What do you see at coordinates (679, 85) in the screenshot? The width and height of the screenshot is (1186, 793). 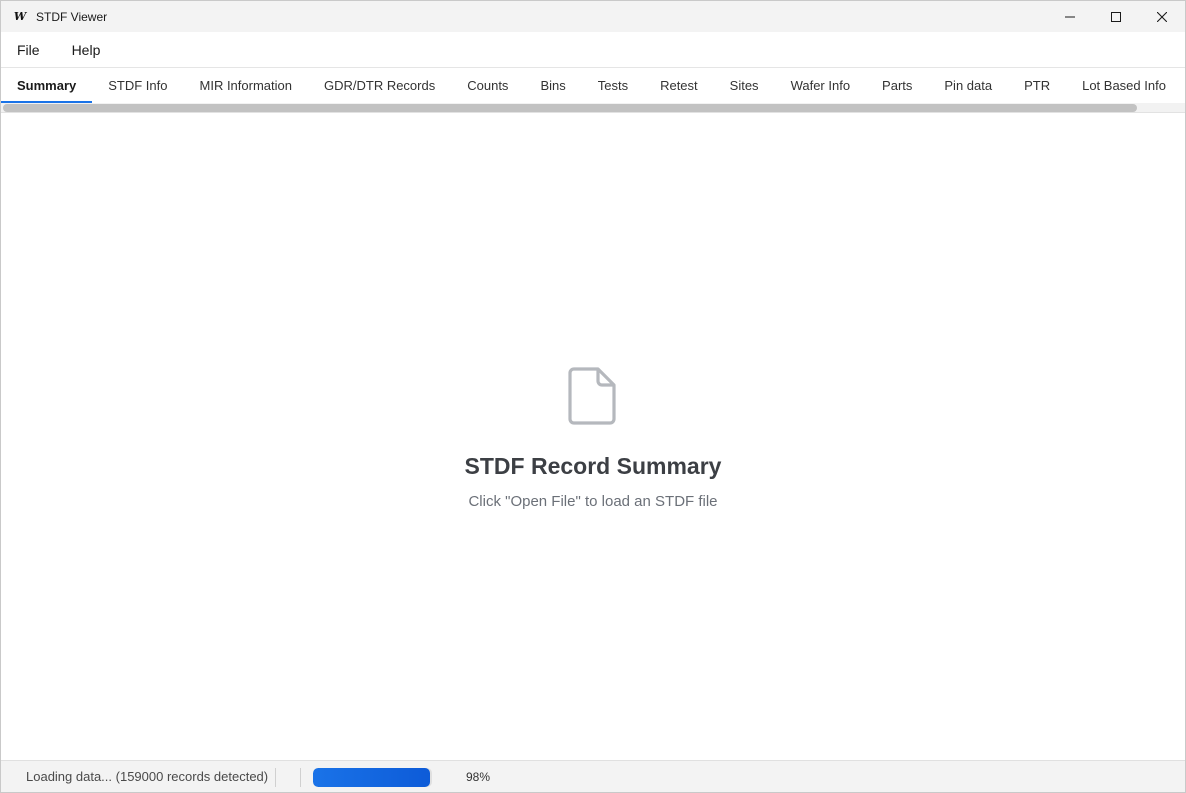 I see `tab-retest: Retest` at bounding box center [679, 85].